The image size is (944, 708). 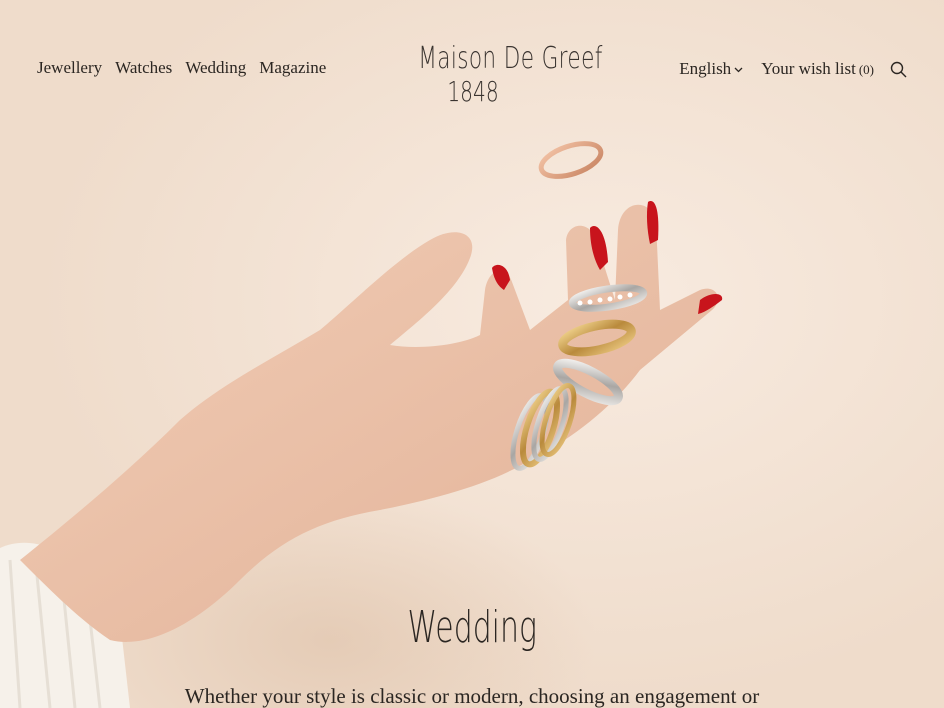 I want to click on site-logo: Maison De Greef 1848, so click(x=500, y=74).